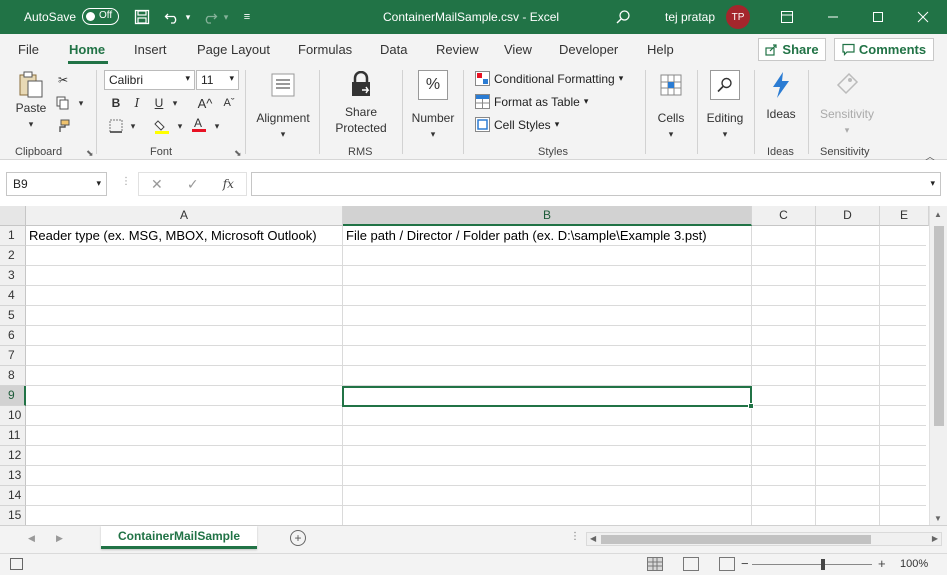 This screenshot has height=575, width=947. Describe the element at coordinates (848, 216) in the screenshot. I see `column-header-d: D` at that location.